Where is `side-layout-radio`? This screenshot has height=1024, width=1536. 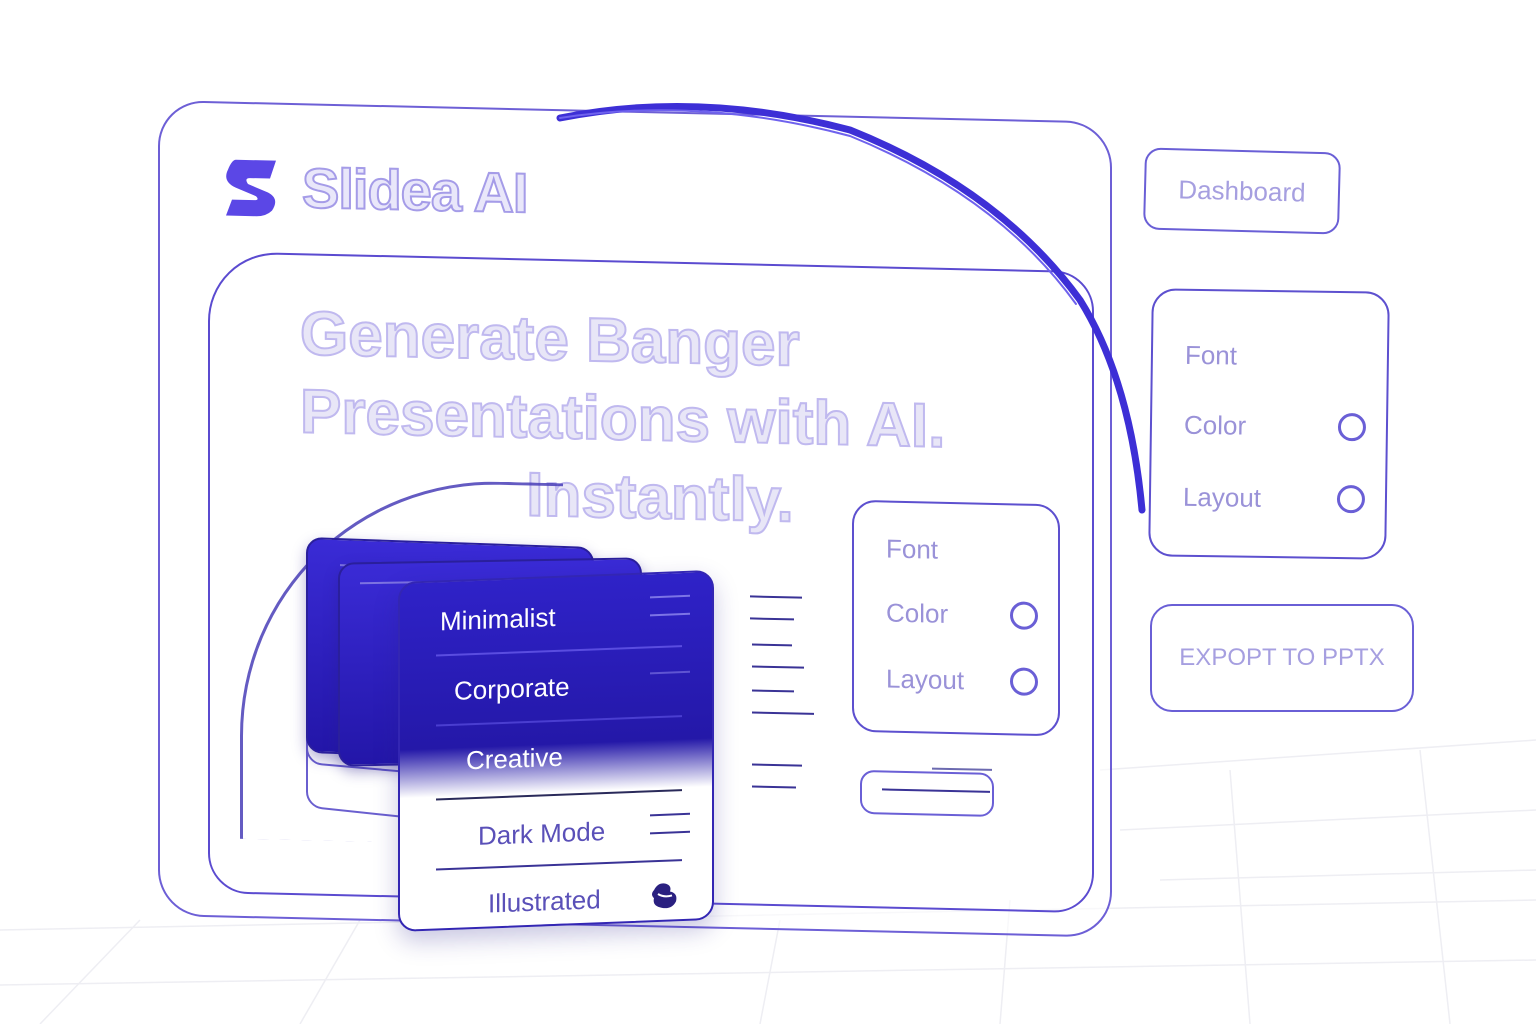 side-layout-radio is located at coordinates (1351, 499).